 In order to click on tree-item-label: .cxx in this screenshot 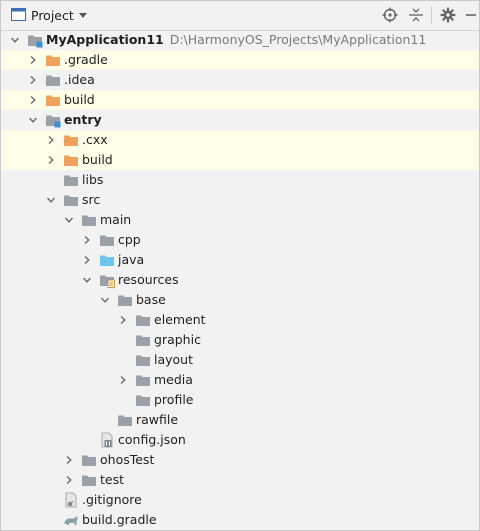, I will do `click(95, 140)`.